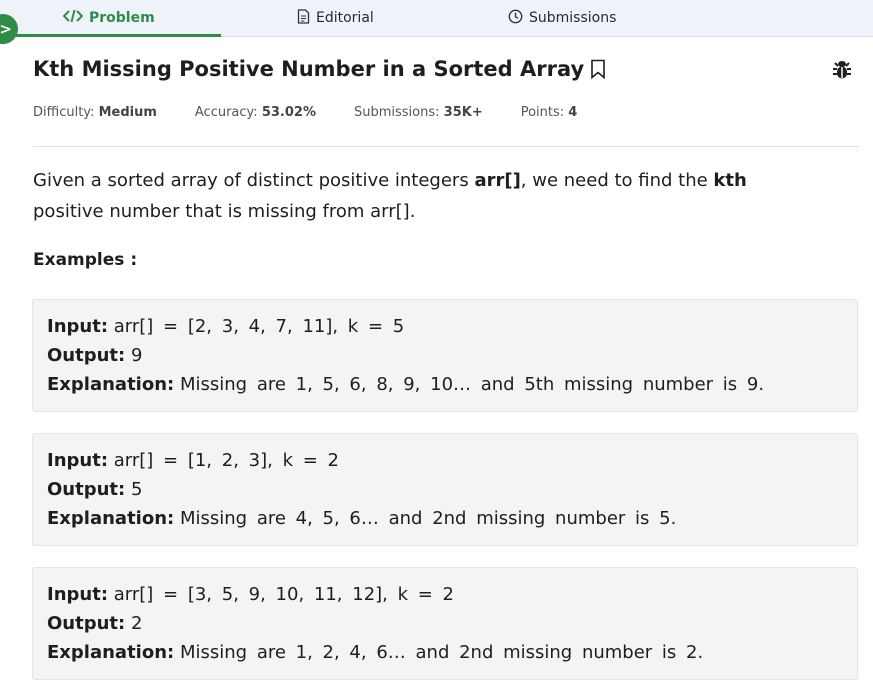 The height and width of the screenshot is (683, 873). Describe the element at coordinates (6, 28) in the screenshot. I see `chevron-right-icon: >` at that location.